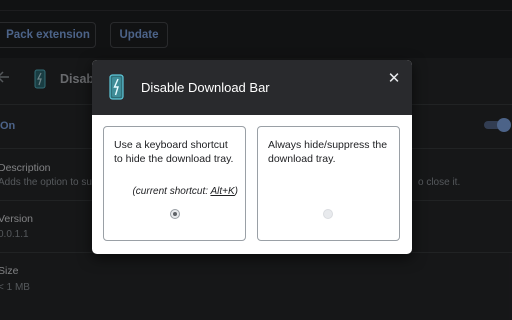  What do you see at coordinates (171, 191) in the screenshot?
I see `shortcut-note-prefix: (current shortcut:` at bounding box center [171, 191].